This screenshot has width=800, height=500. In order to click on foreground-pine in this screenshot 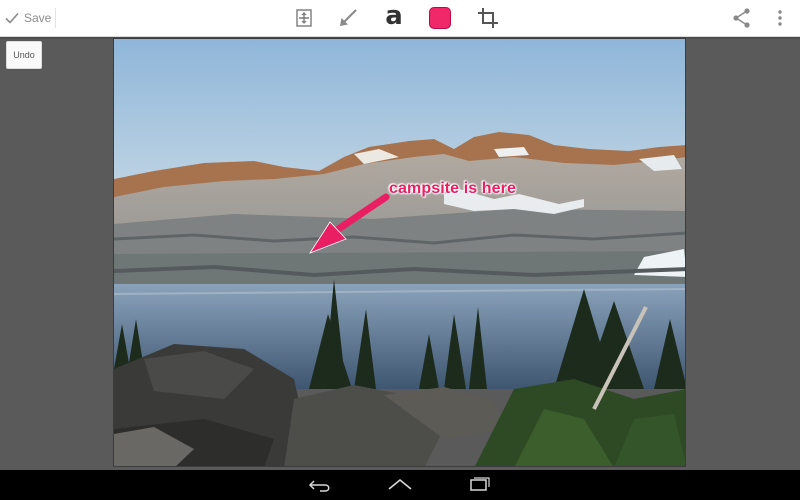, I will do `click(580, 422)`.